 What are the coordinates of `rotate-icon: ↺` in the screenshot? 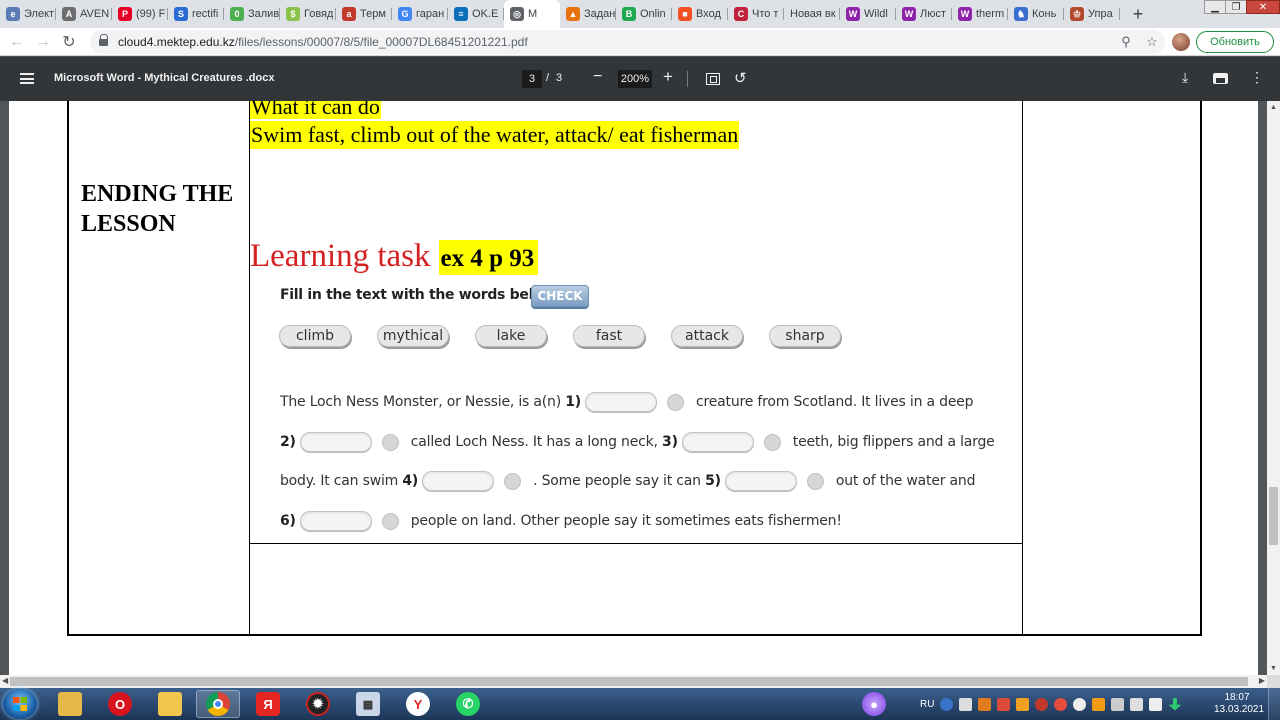 It's located at (740, 78).